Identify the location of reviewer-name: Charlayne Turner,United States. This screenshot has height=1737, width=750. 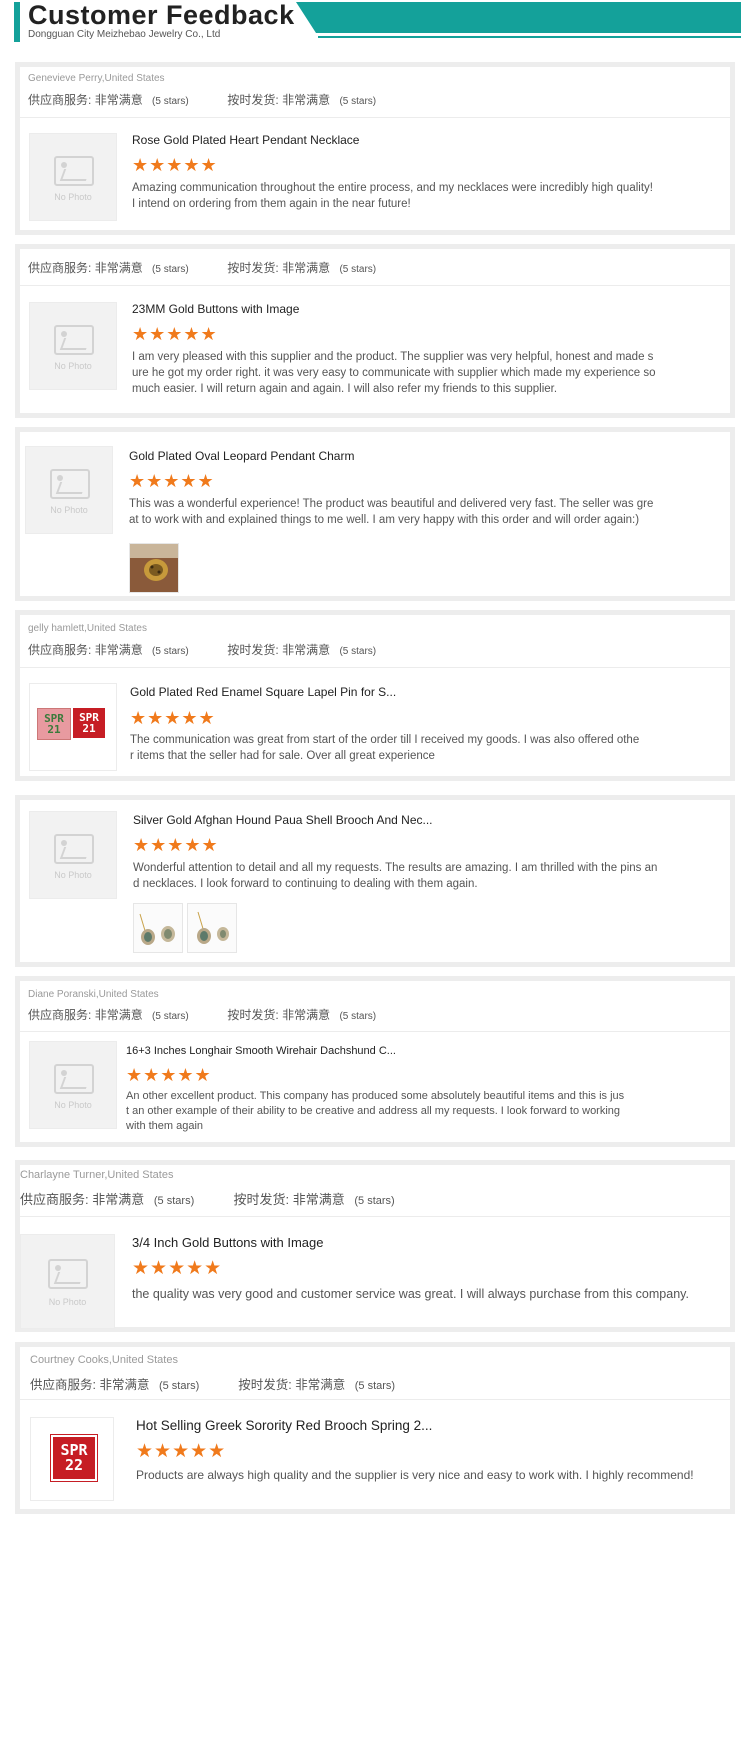
(97, 1175).